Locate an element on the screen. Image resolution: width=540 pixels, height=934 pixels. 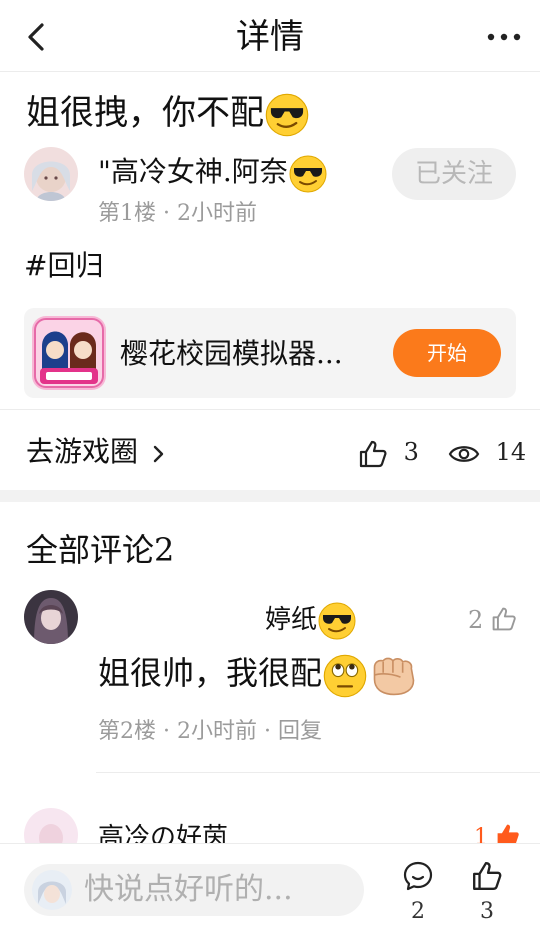
commenter-avatar-image is located at coordinates (51, 617).